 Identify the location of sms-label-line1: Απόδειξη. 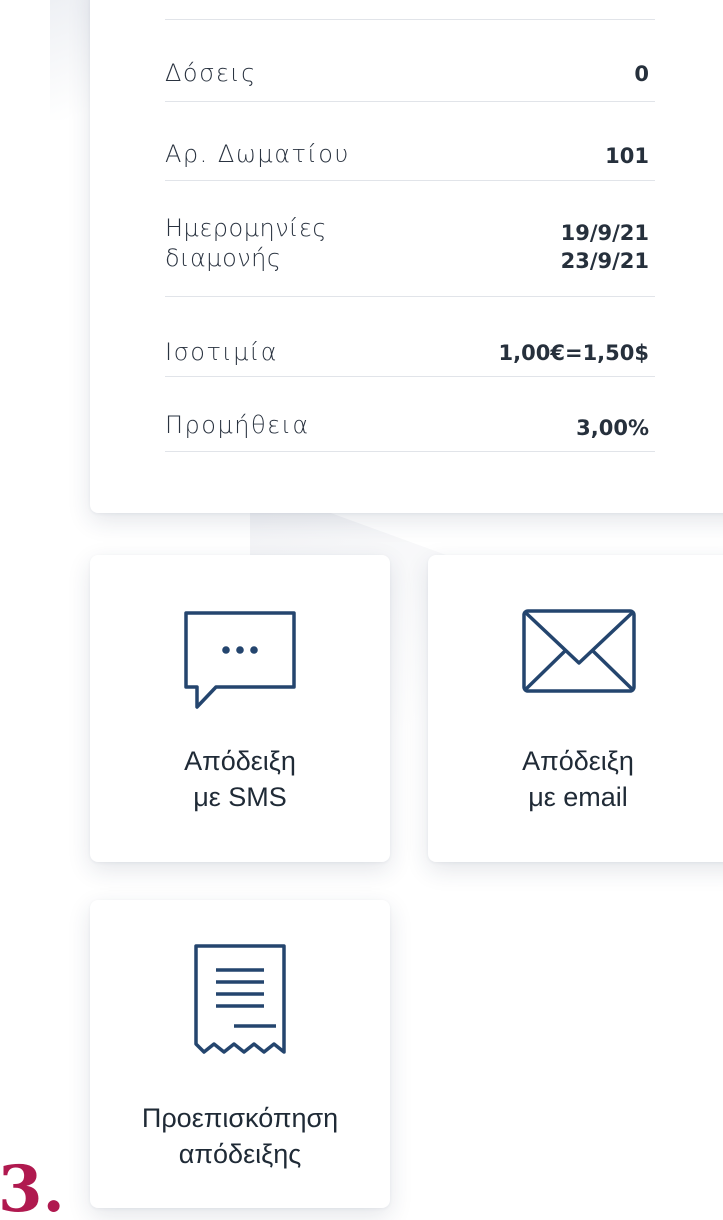
(240, 761).